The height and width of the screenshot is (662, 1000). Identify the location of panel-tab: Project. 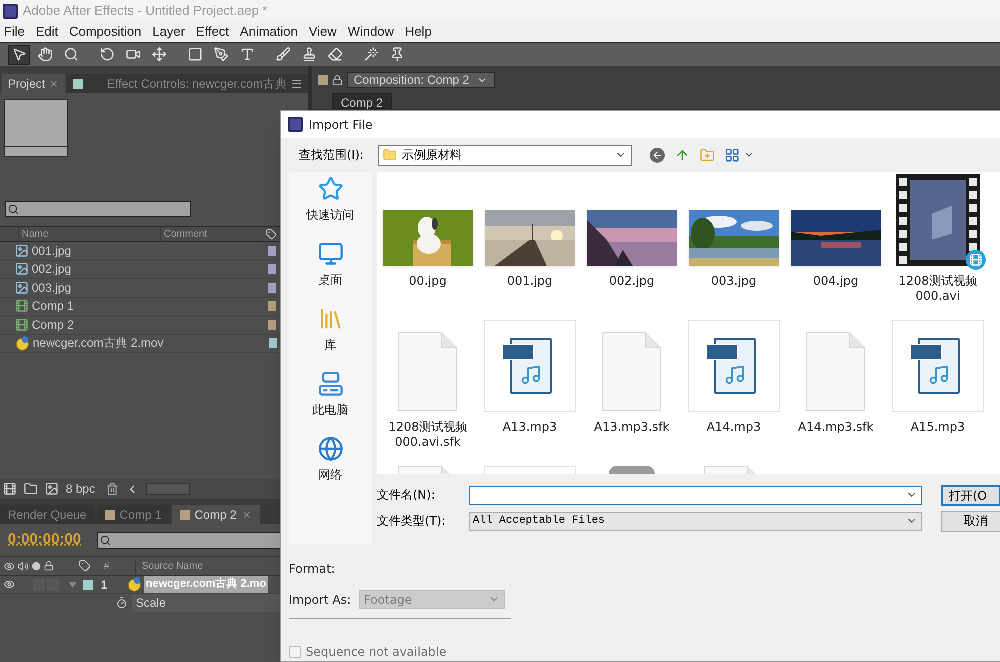
(34, 83).